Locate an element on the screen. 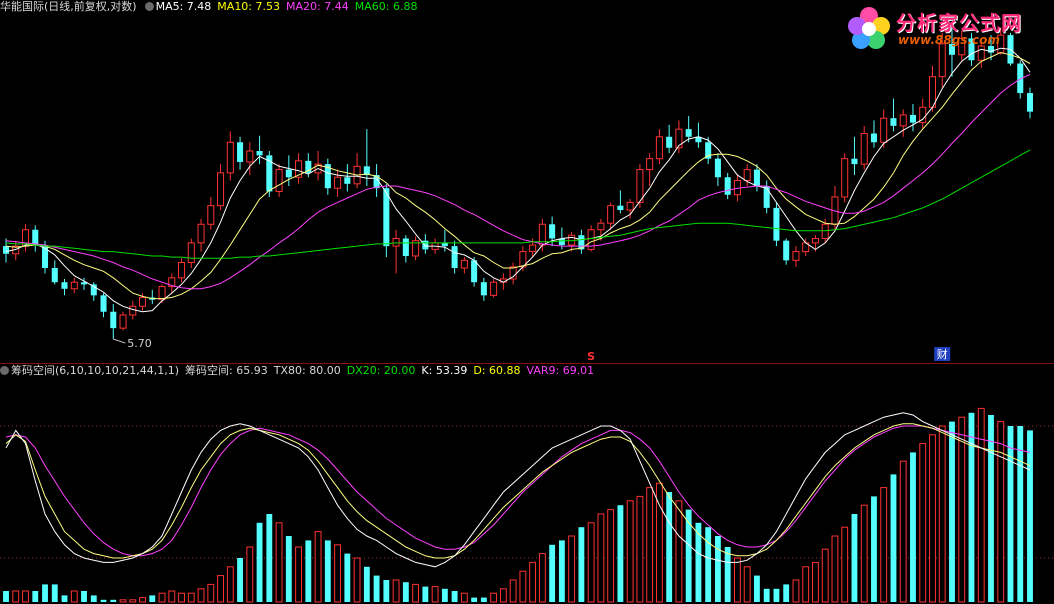 Image resolution: width=1054 pixels, height=604 pixels. indicator-value-k: K: 53.39 is located at coordinates (444, 370).